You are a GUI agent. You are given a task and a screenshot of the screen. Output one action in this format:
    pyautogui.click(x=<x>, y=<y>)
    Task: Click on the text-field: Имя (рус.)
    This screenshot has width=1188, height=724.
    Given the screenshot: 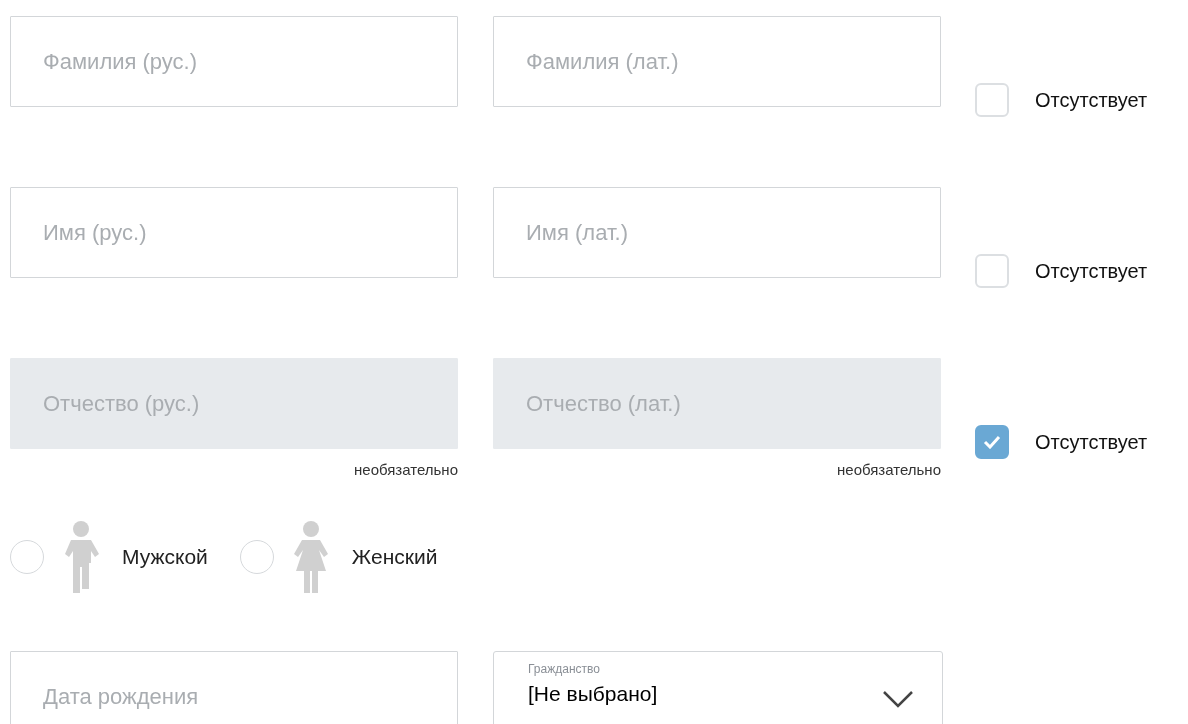 What is the action you would take?
    pyautogui.click(x=234, y=232)
    